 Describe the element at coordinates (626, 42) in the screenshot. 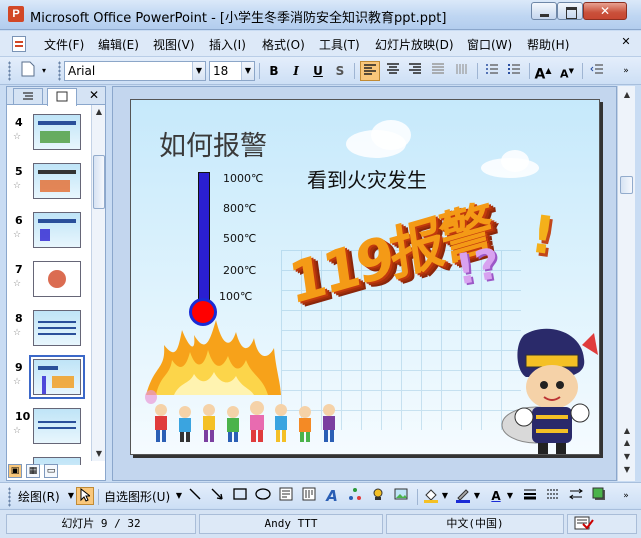

I see `close-document-icon: ✕` at that location.